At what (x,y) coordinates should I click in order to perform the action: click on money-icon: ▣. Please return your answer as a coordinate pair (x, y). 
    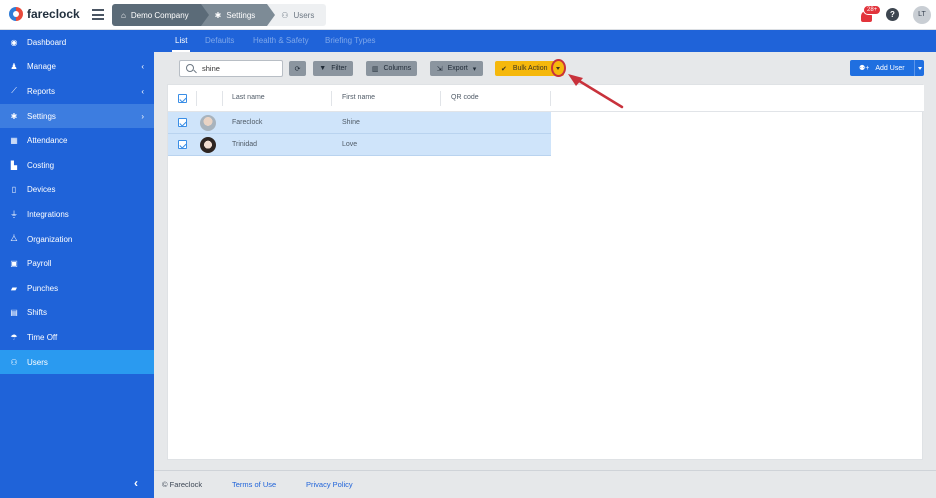
    Looking at the image, I should click on (14, 264).